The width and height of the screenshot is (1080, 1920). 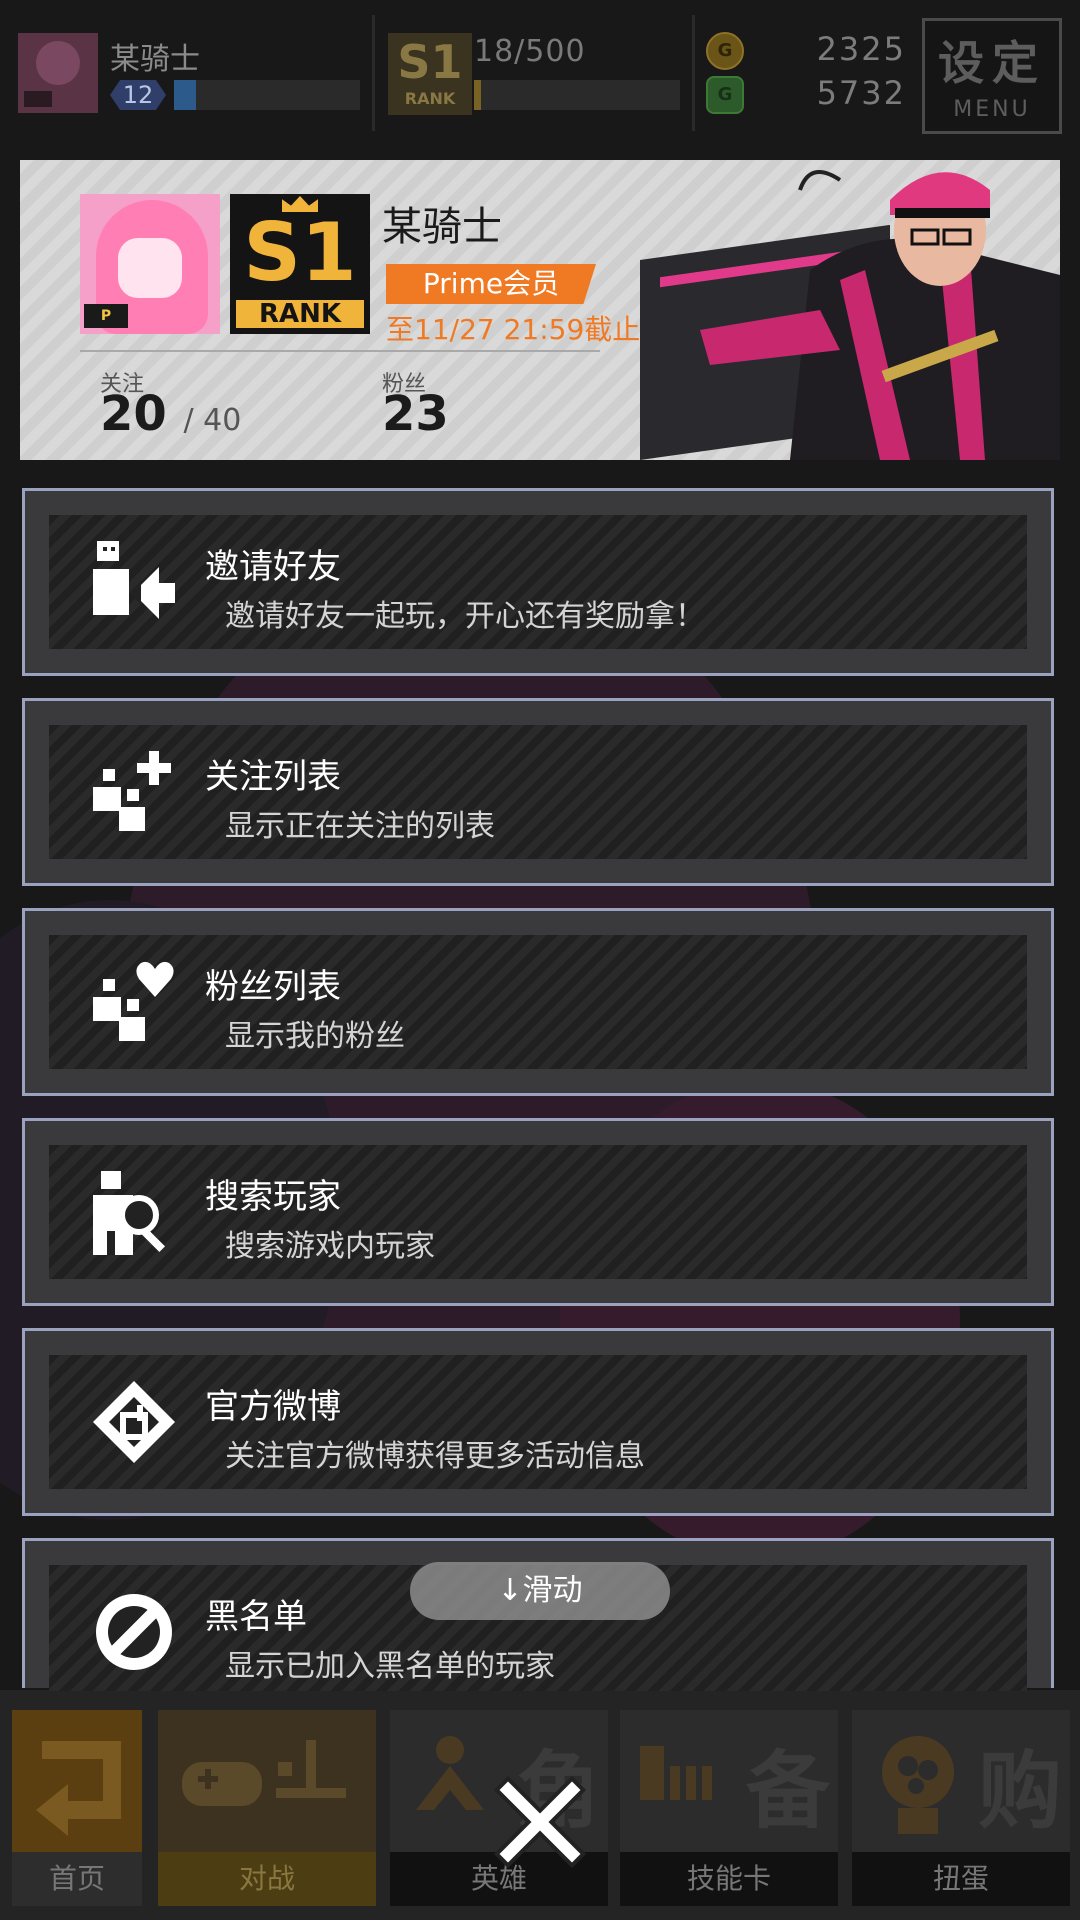 I want to click on rank-progress-text: 18/500, so click(x=530, y=51).